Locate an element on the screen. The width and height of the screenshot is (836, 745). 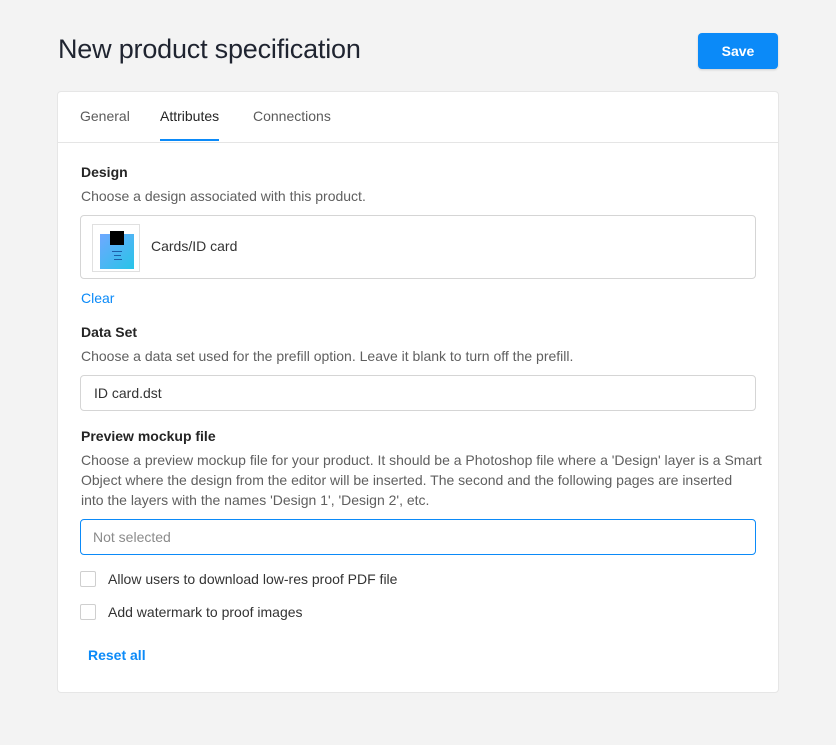
option-row-watermark: Add watermark to proof images is located at coordinates (191, 612).